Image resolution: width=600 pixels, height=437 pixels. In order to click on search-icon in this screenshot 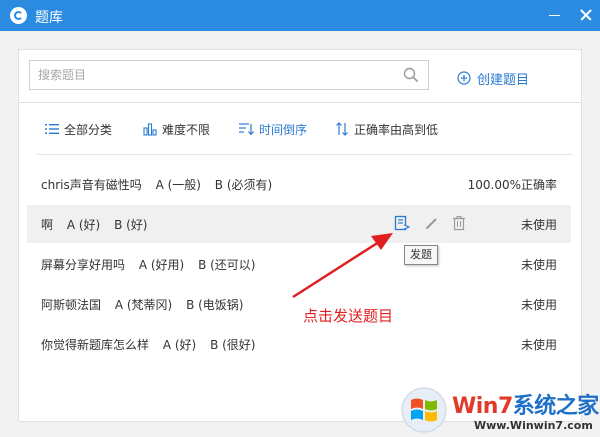, I will do `click(411, 75)`.